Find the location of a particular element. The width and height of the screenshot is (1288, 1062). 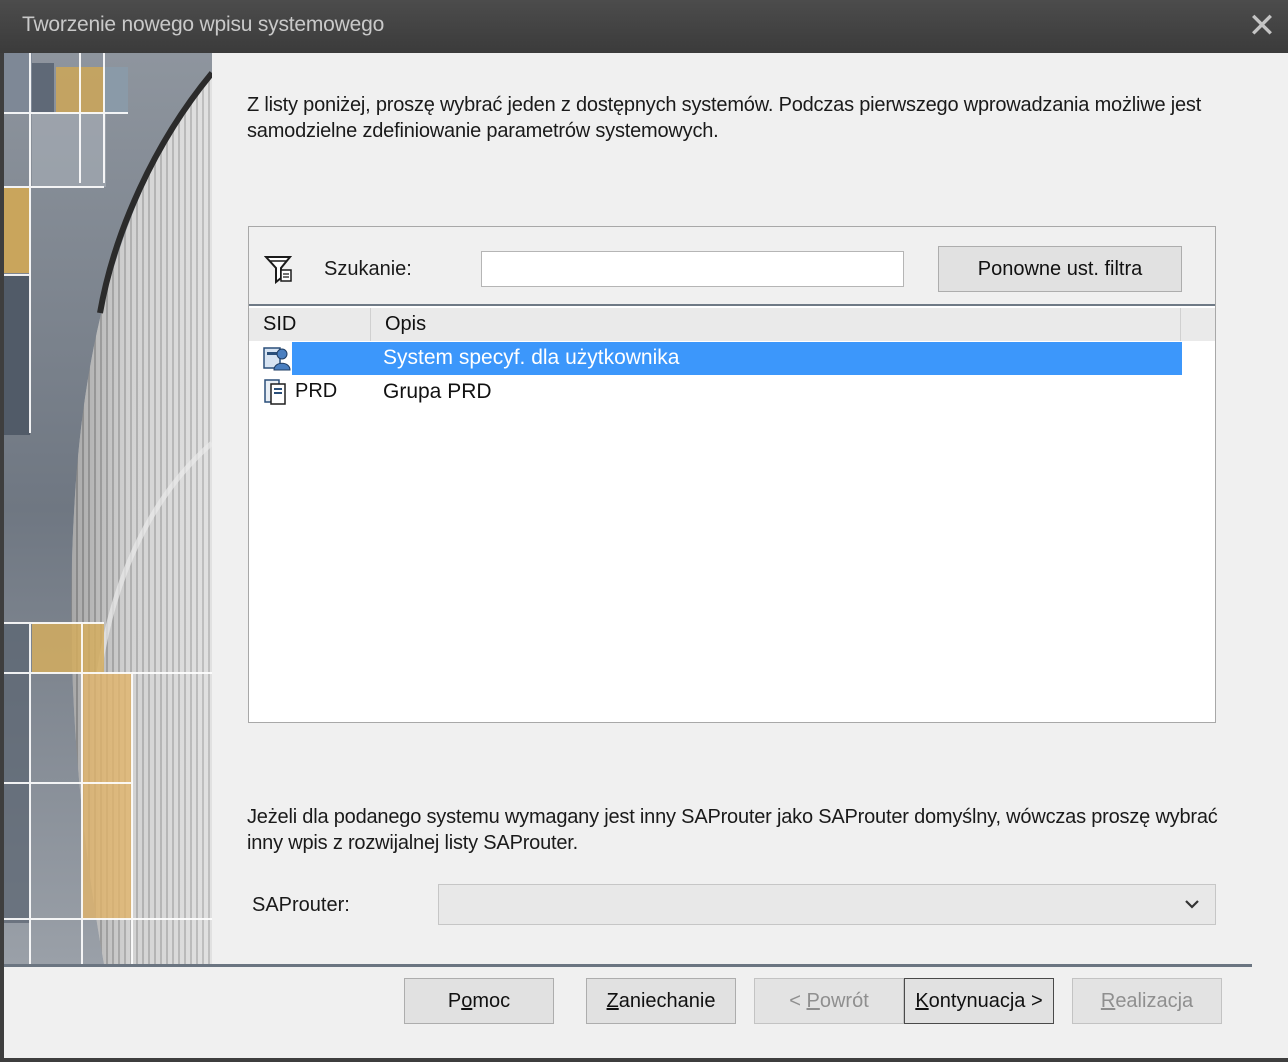

table-header: SID Opis is located at coordinates (732, 324).